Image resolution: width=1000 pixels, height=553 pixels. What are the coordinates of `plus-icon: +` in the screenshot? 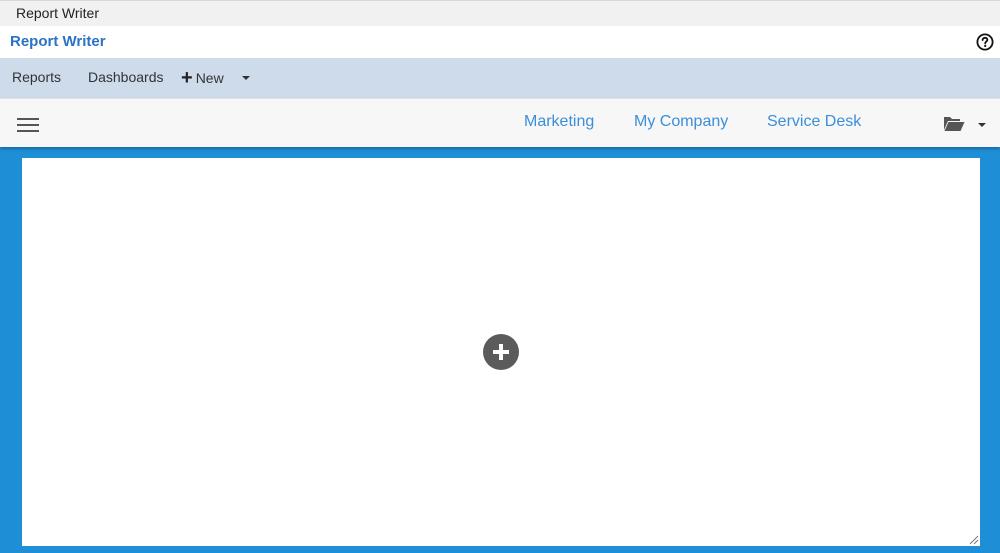 It's located at (187, 78).